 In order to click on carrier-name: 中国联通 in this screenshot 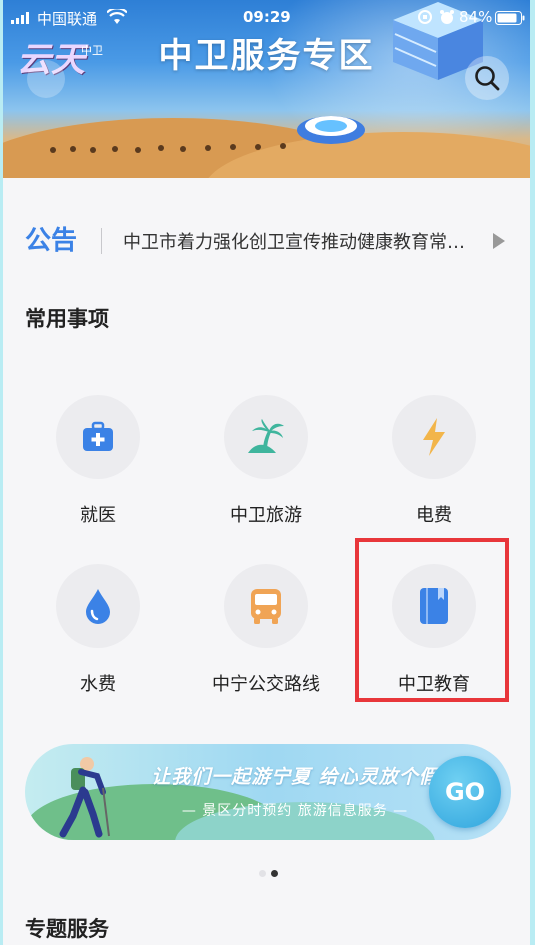, I will do `click(67, 19)`.